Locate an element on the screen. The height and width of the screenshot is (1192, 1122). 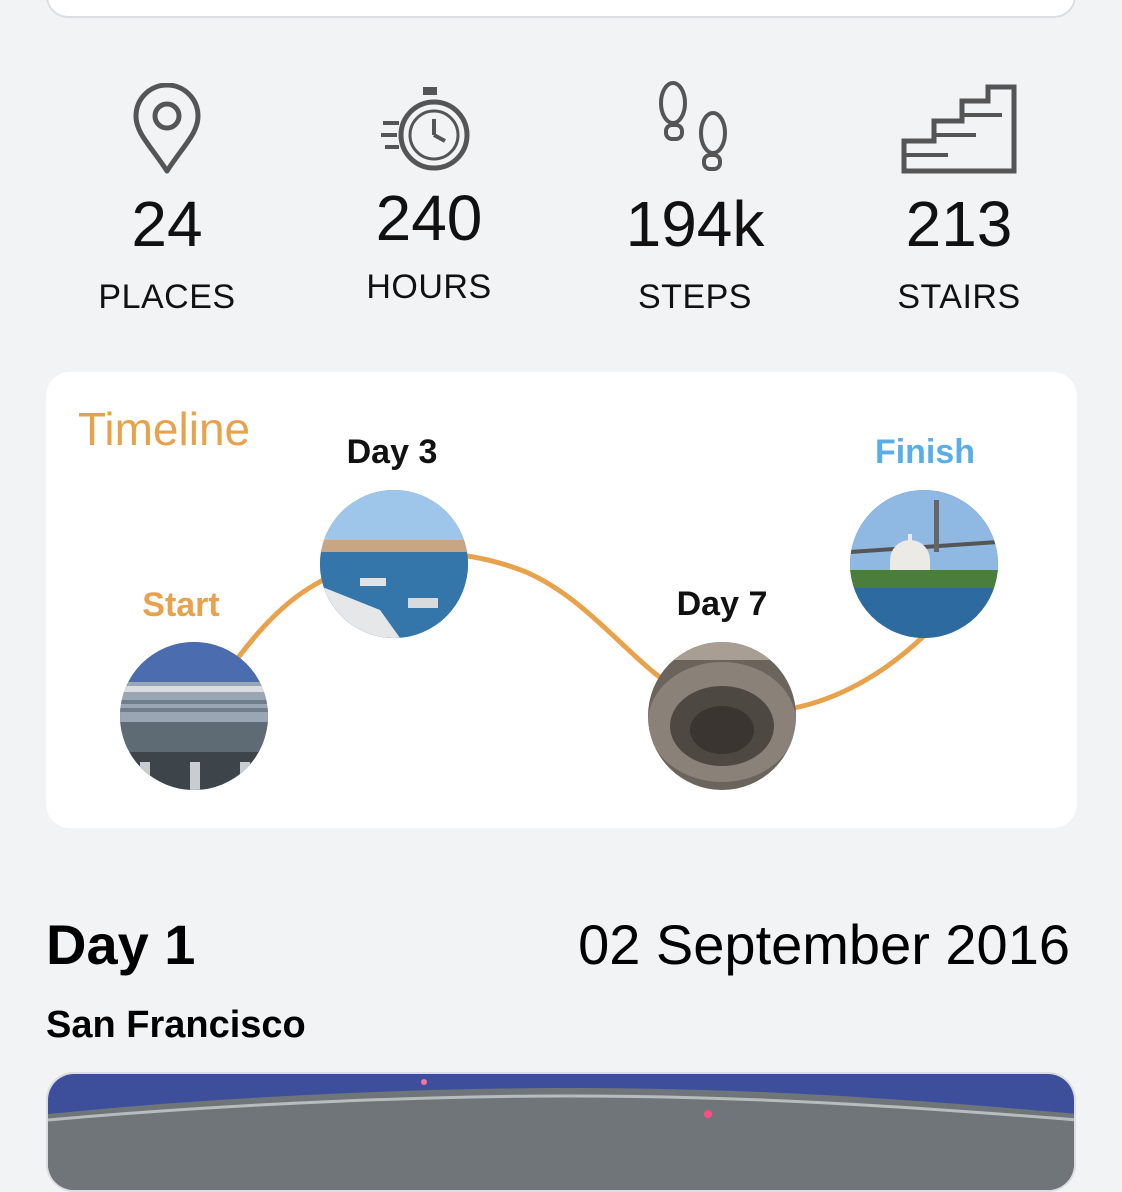
day-photo is located at coordinates (561, 1132).